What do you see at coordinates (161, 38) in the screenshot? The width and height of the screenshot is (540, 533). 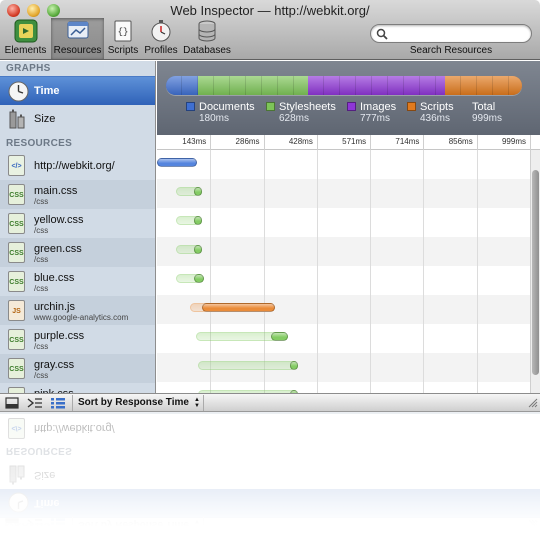 I see `toolbar-profiles-button: Profiles` at bounding box center [161, 38].